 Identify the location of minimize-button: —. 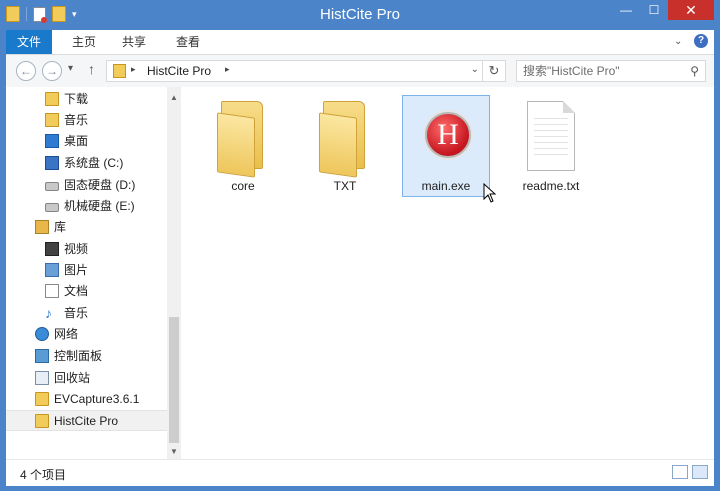
(626, 10).